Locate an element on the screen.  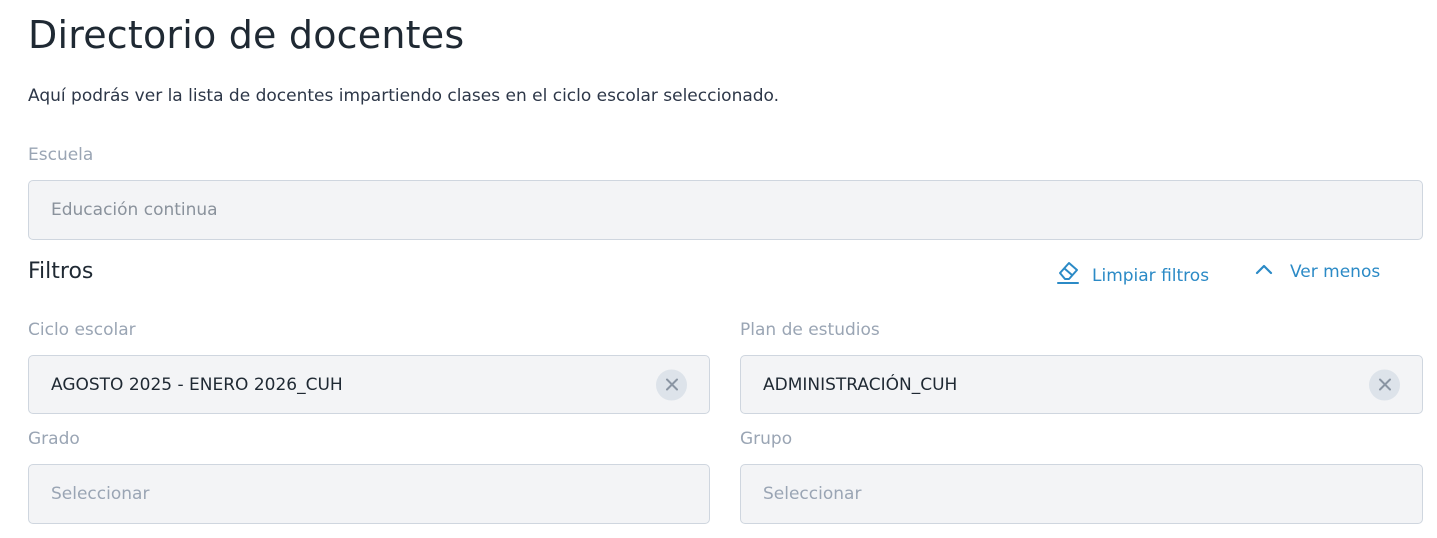
chevron-up-icon is located at coordinates (1264, 272).